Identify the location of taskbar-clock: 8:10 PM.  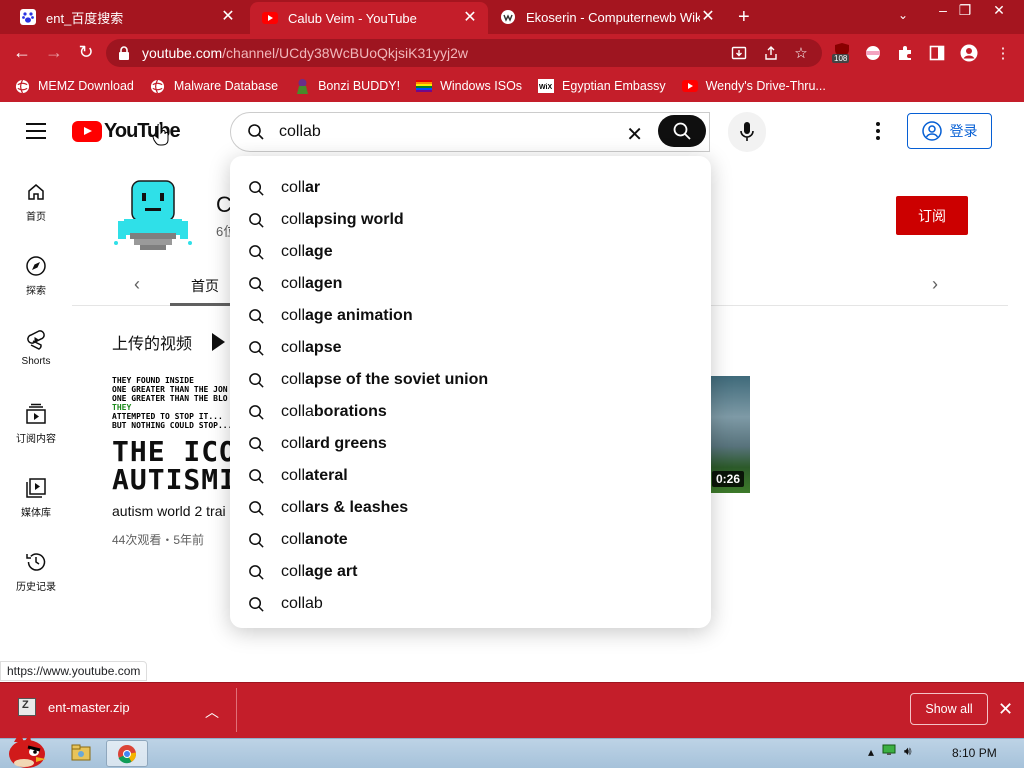
(974, 753).